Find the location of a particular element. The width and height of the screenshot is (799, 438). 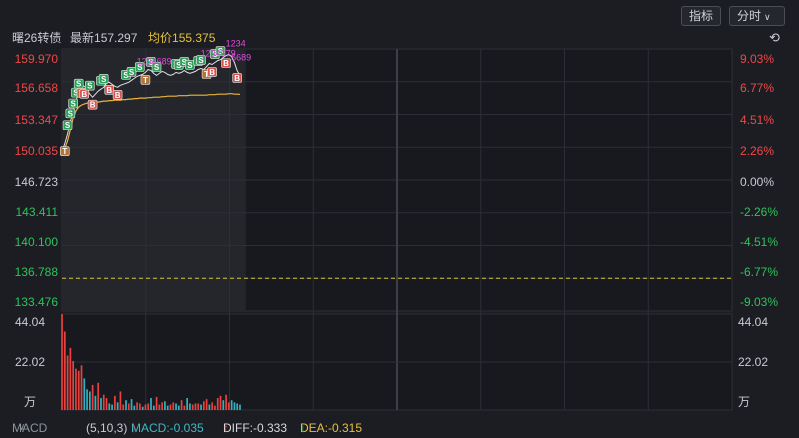

volume-unit-left: 万 is located at coordinates (30, 402).